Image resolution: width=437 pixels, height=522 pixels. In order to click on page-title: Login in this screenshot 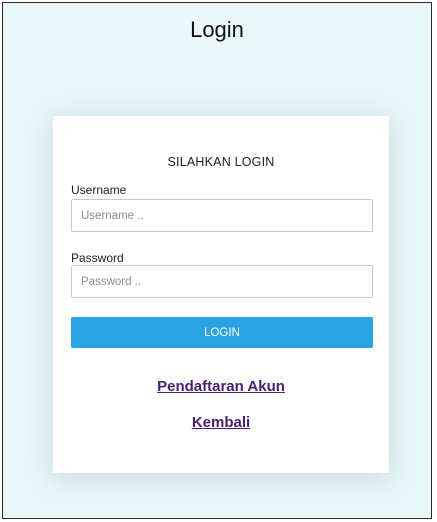, I will do `click(217, 29)`.